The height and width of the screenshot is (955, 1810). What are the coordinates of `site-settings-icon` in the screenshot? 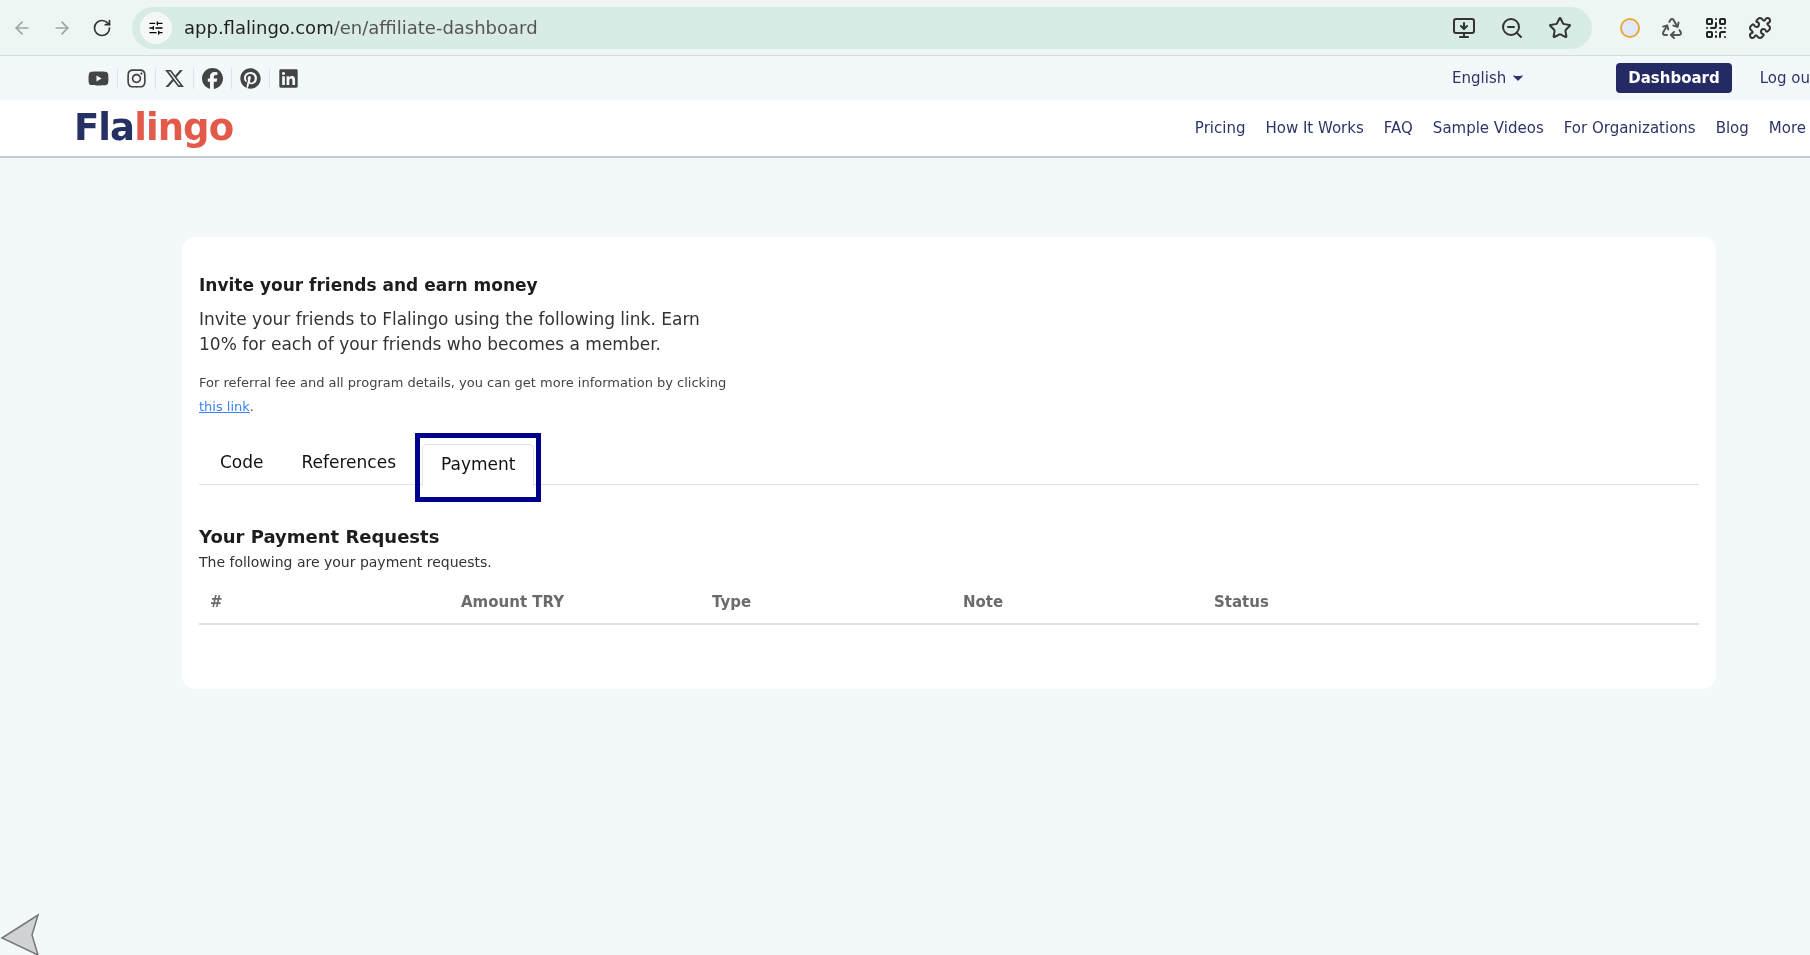 It's located at (156, 27).